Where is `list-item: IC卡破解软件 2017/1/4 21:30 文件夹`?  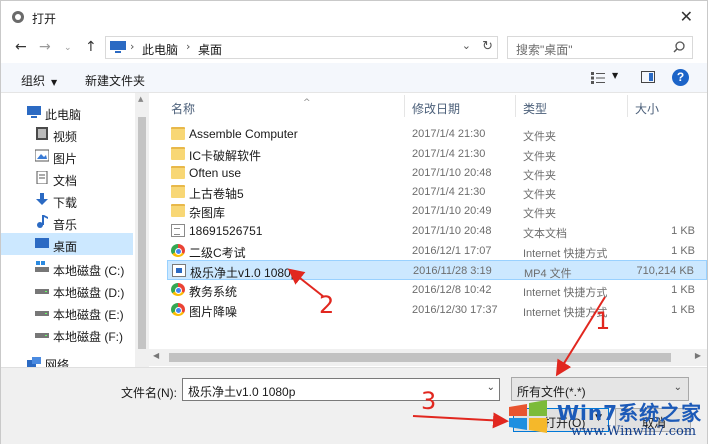
list-item: IC卡破解软件 2017/1/4 21:30 文件夹 is located at coordinates (437, 154).